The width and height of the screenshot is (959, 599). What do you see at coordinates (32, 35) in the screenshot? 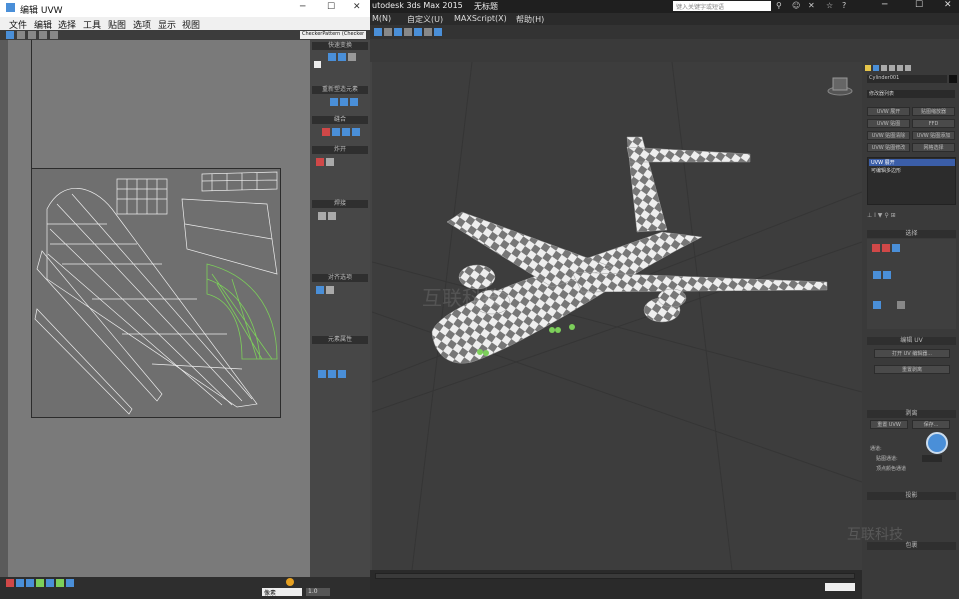
I see `scale-tool-icon` at bounding box center [32, 35].